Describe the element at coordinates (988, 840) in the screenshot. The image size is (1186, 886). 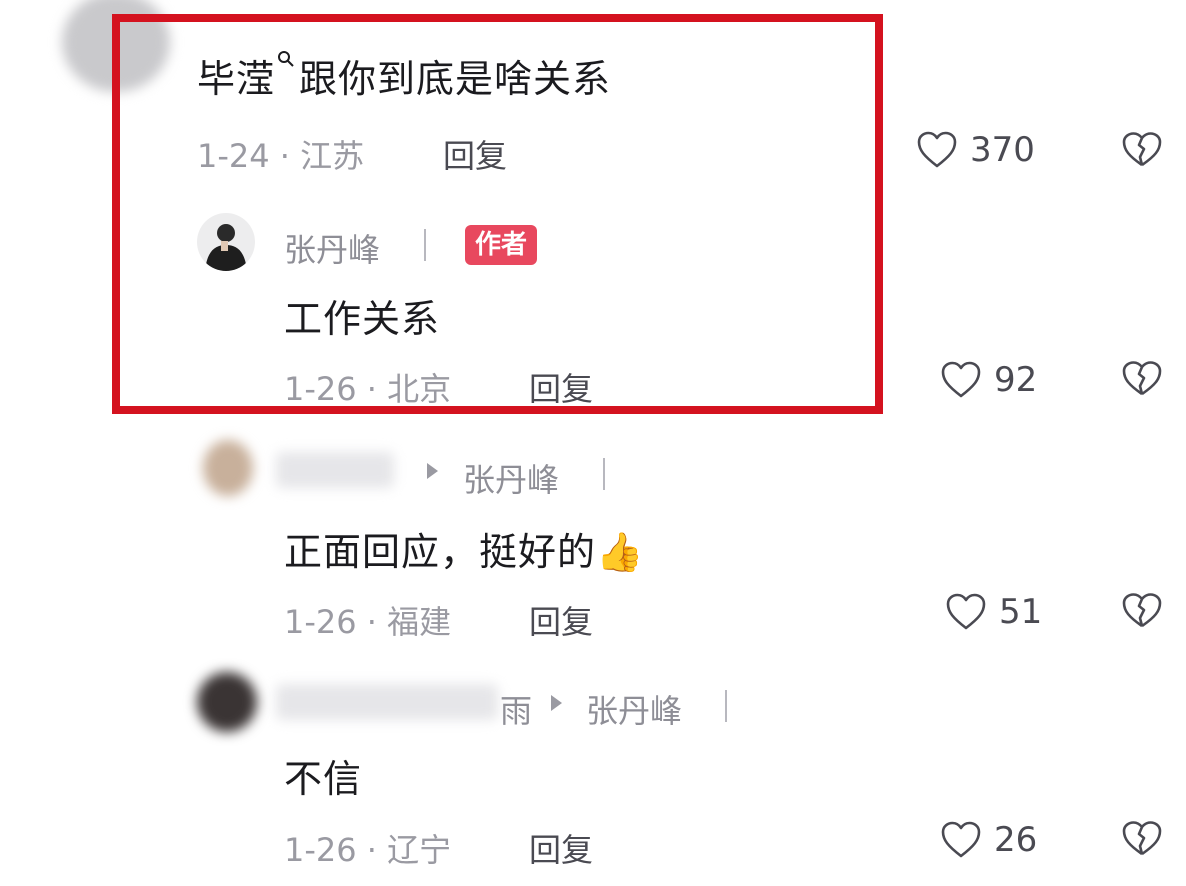
I see `like-button: 26` at that location.